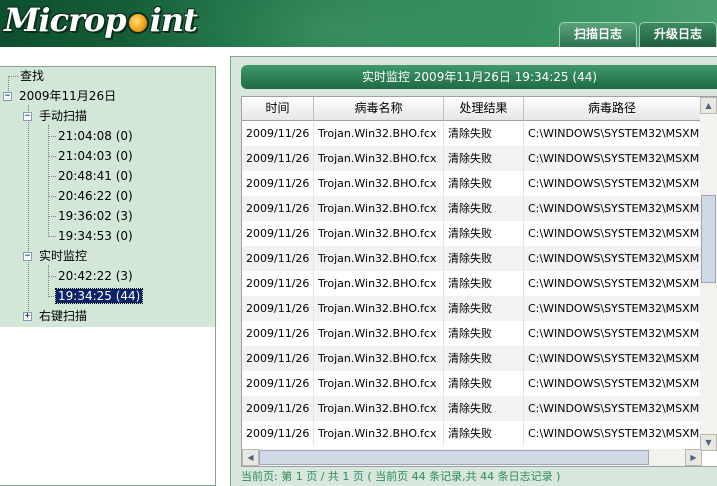 The width and height of the screenshot is (717, 486). I want to click on expand-icon: +, so click(27, 316).